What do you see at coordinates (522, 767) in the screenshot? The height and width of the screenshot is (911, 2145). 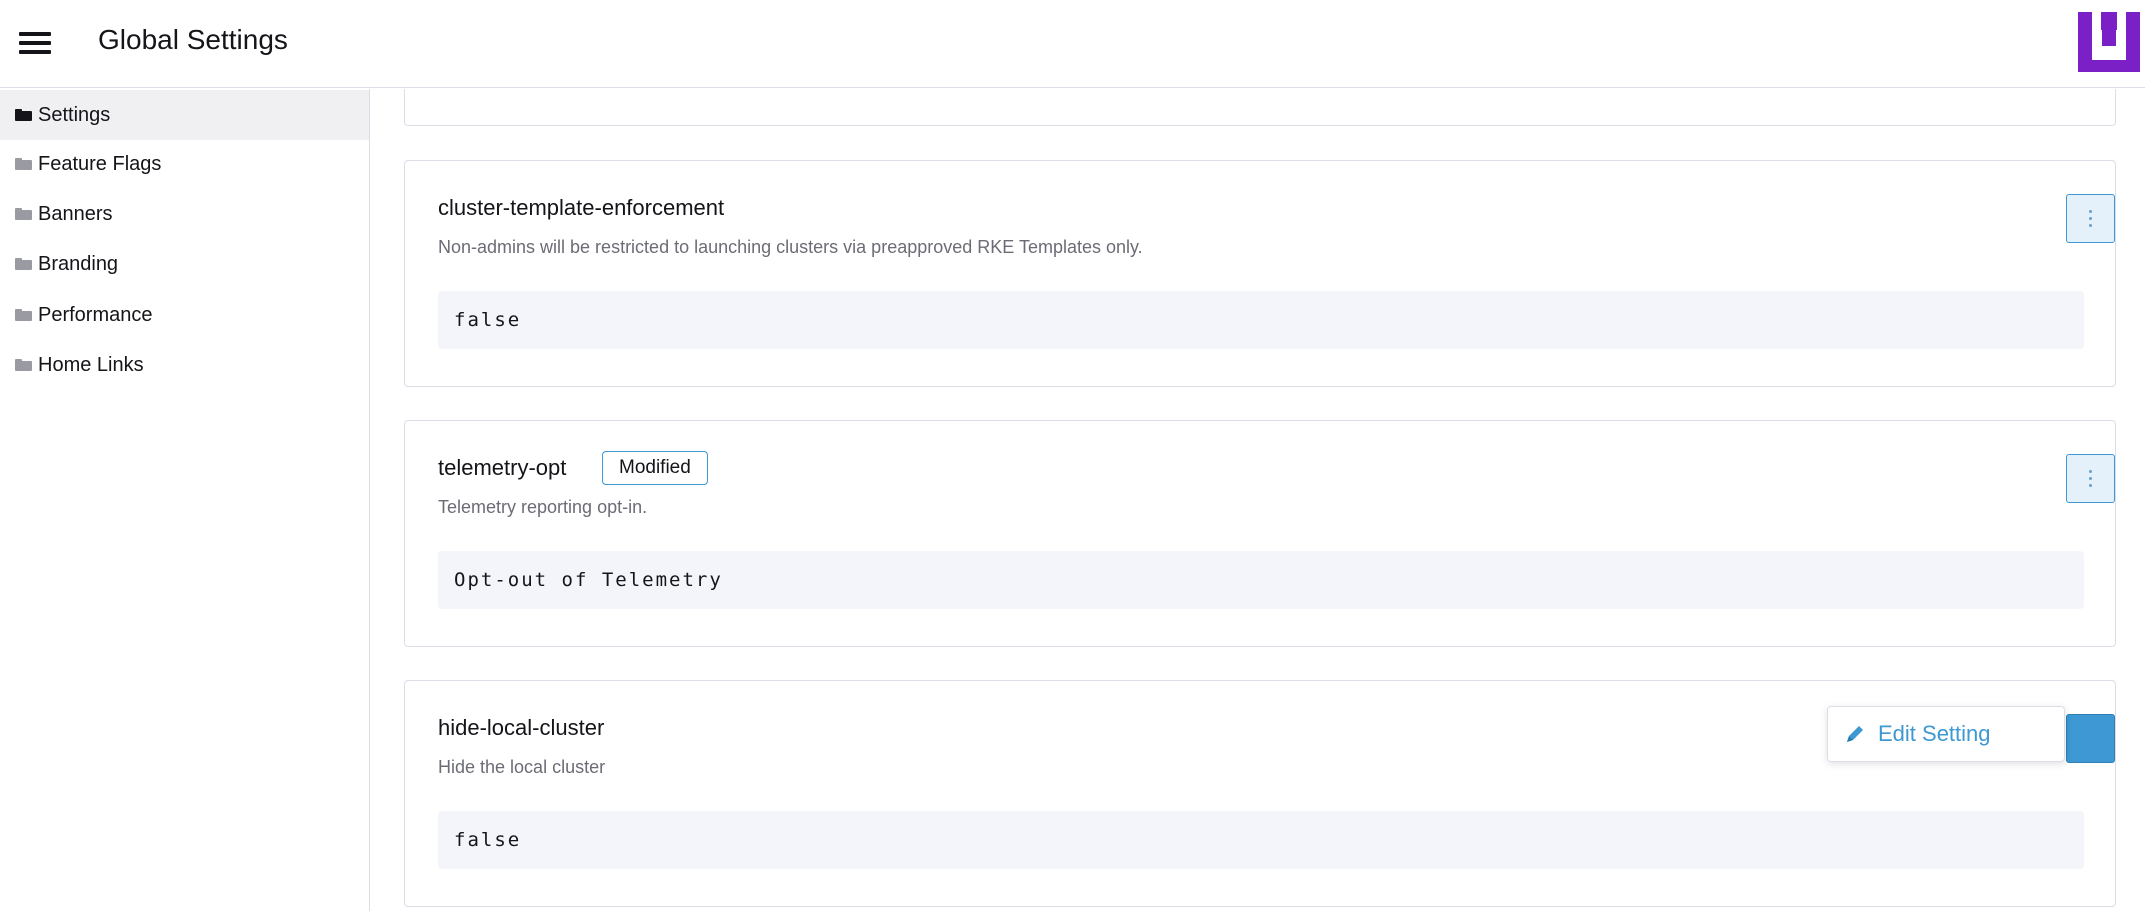 I see `setting-description: Hide the local cluster` at bounding box center [522, 767].